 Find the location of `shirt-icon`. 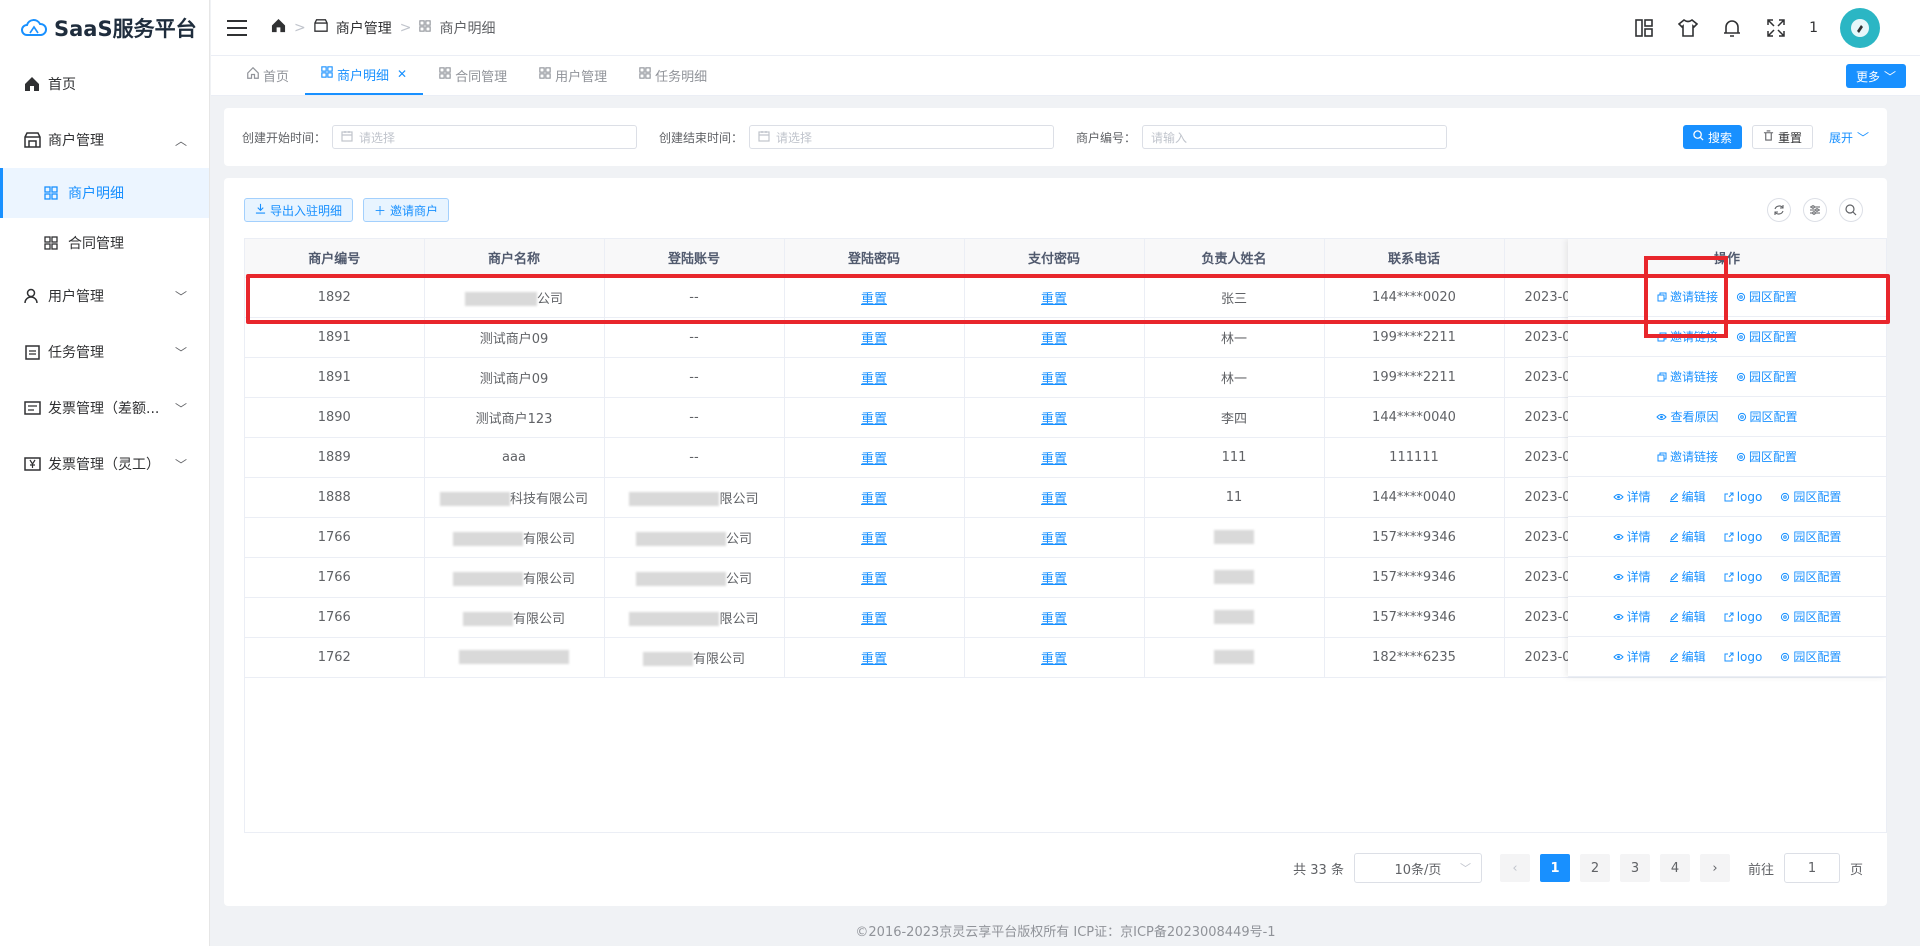

shirt-icon is located at coordinates (1688, 28).